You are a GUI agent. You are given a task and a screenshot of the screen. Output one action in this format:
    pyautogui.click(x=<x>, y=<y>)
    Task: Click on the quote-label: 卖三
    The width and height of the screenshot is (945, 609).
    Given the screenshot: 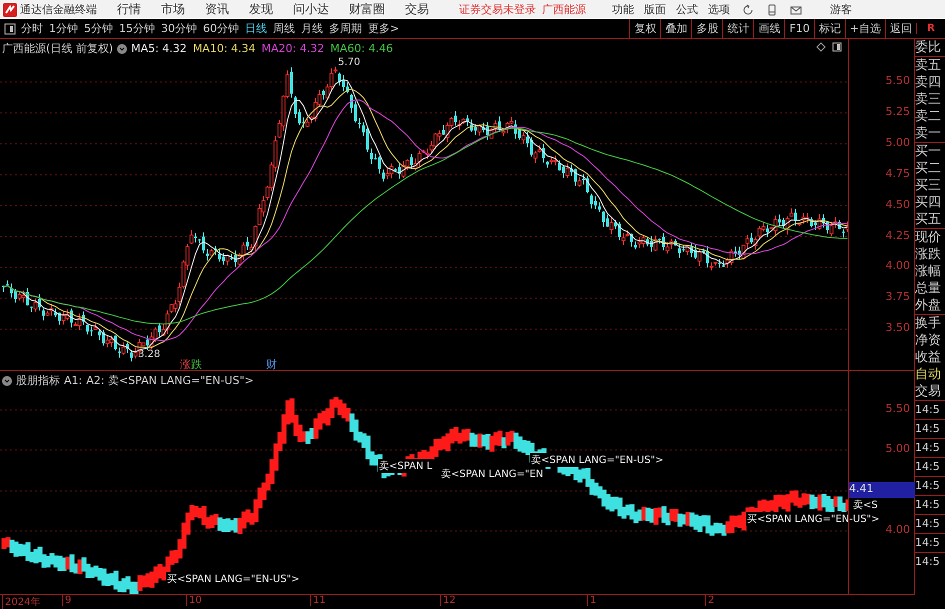 What is the action you would take?
    pyautogui.click(x=928, y=99)
    